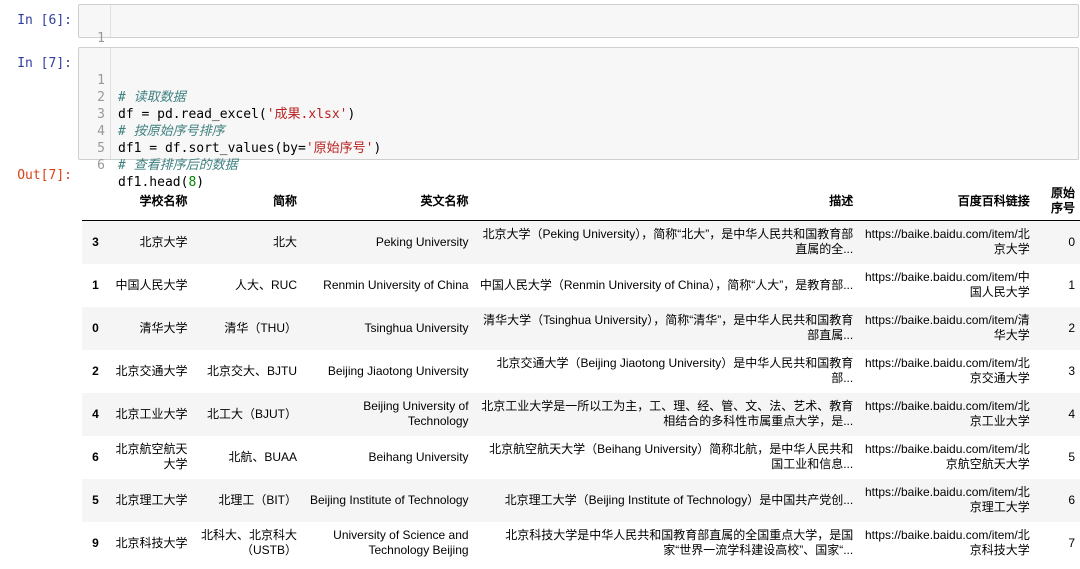  I want to click on table-cell: Peking University, so click(422, 241).